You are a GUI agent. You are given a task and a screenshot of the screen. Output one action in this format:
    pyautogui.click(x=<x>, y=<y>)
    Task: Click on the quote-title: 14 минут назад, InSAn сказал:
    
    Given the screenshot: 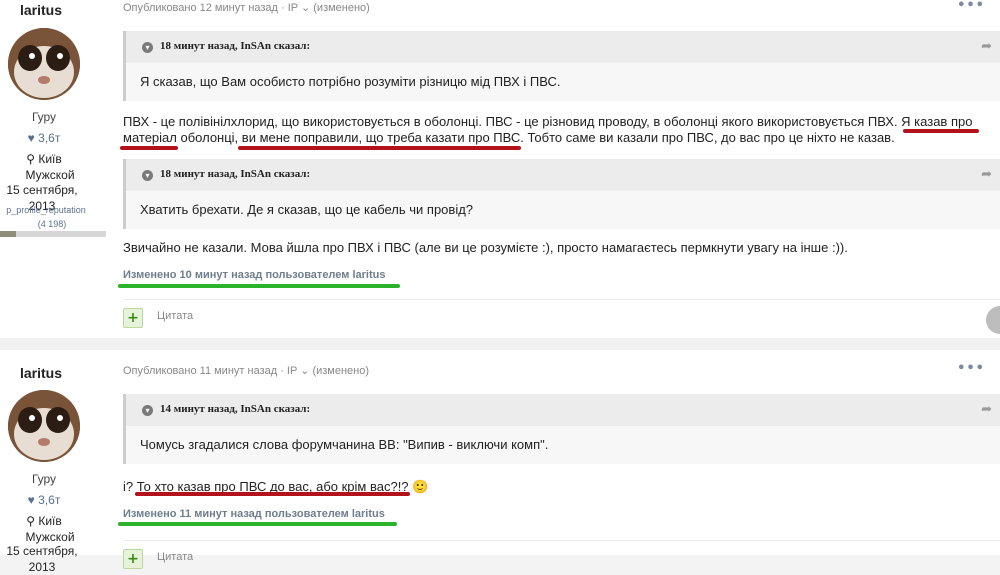 What is the action you would take?
    pyautogui.click(x=235, y=409)
    